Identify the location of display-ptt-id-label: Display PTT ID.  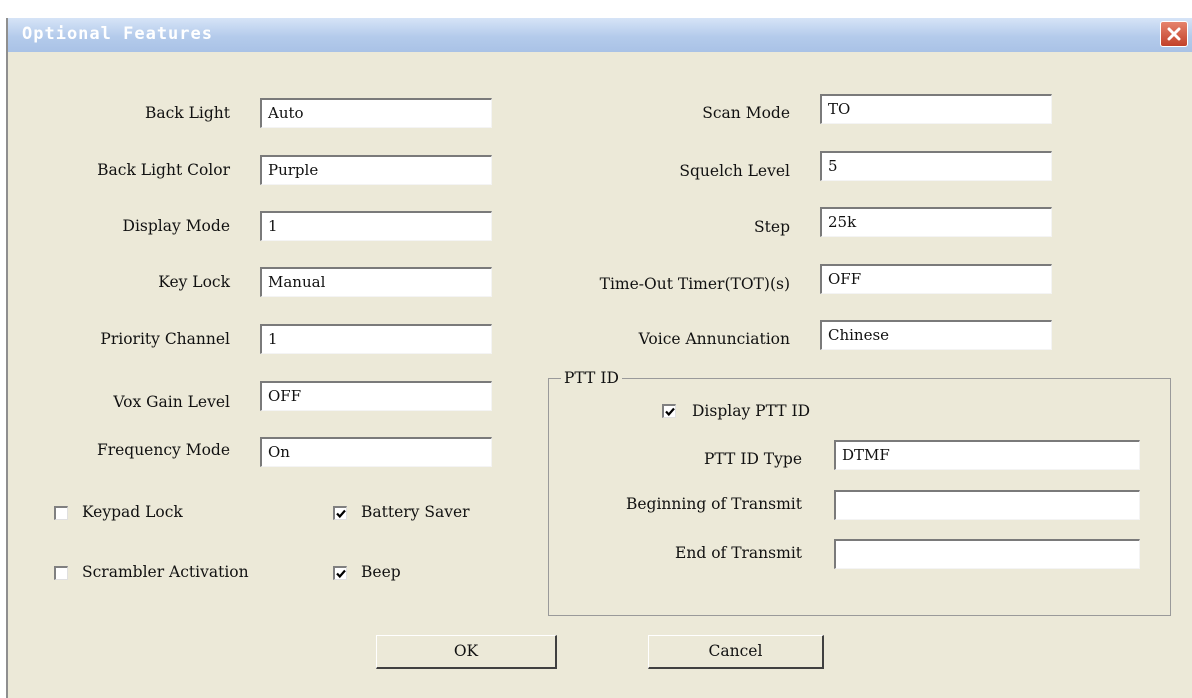
(751, 411).